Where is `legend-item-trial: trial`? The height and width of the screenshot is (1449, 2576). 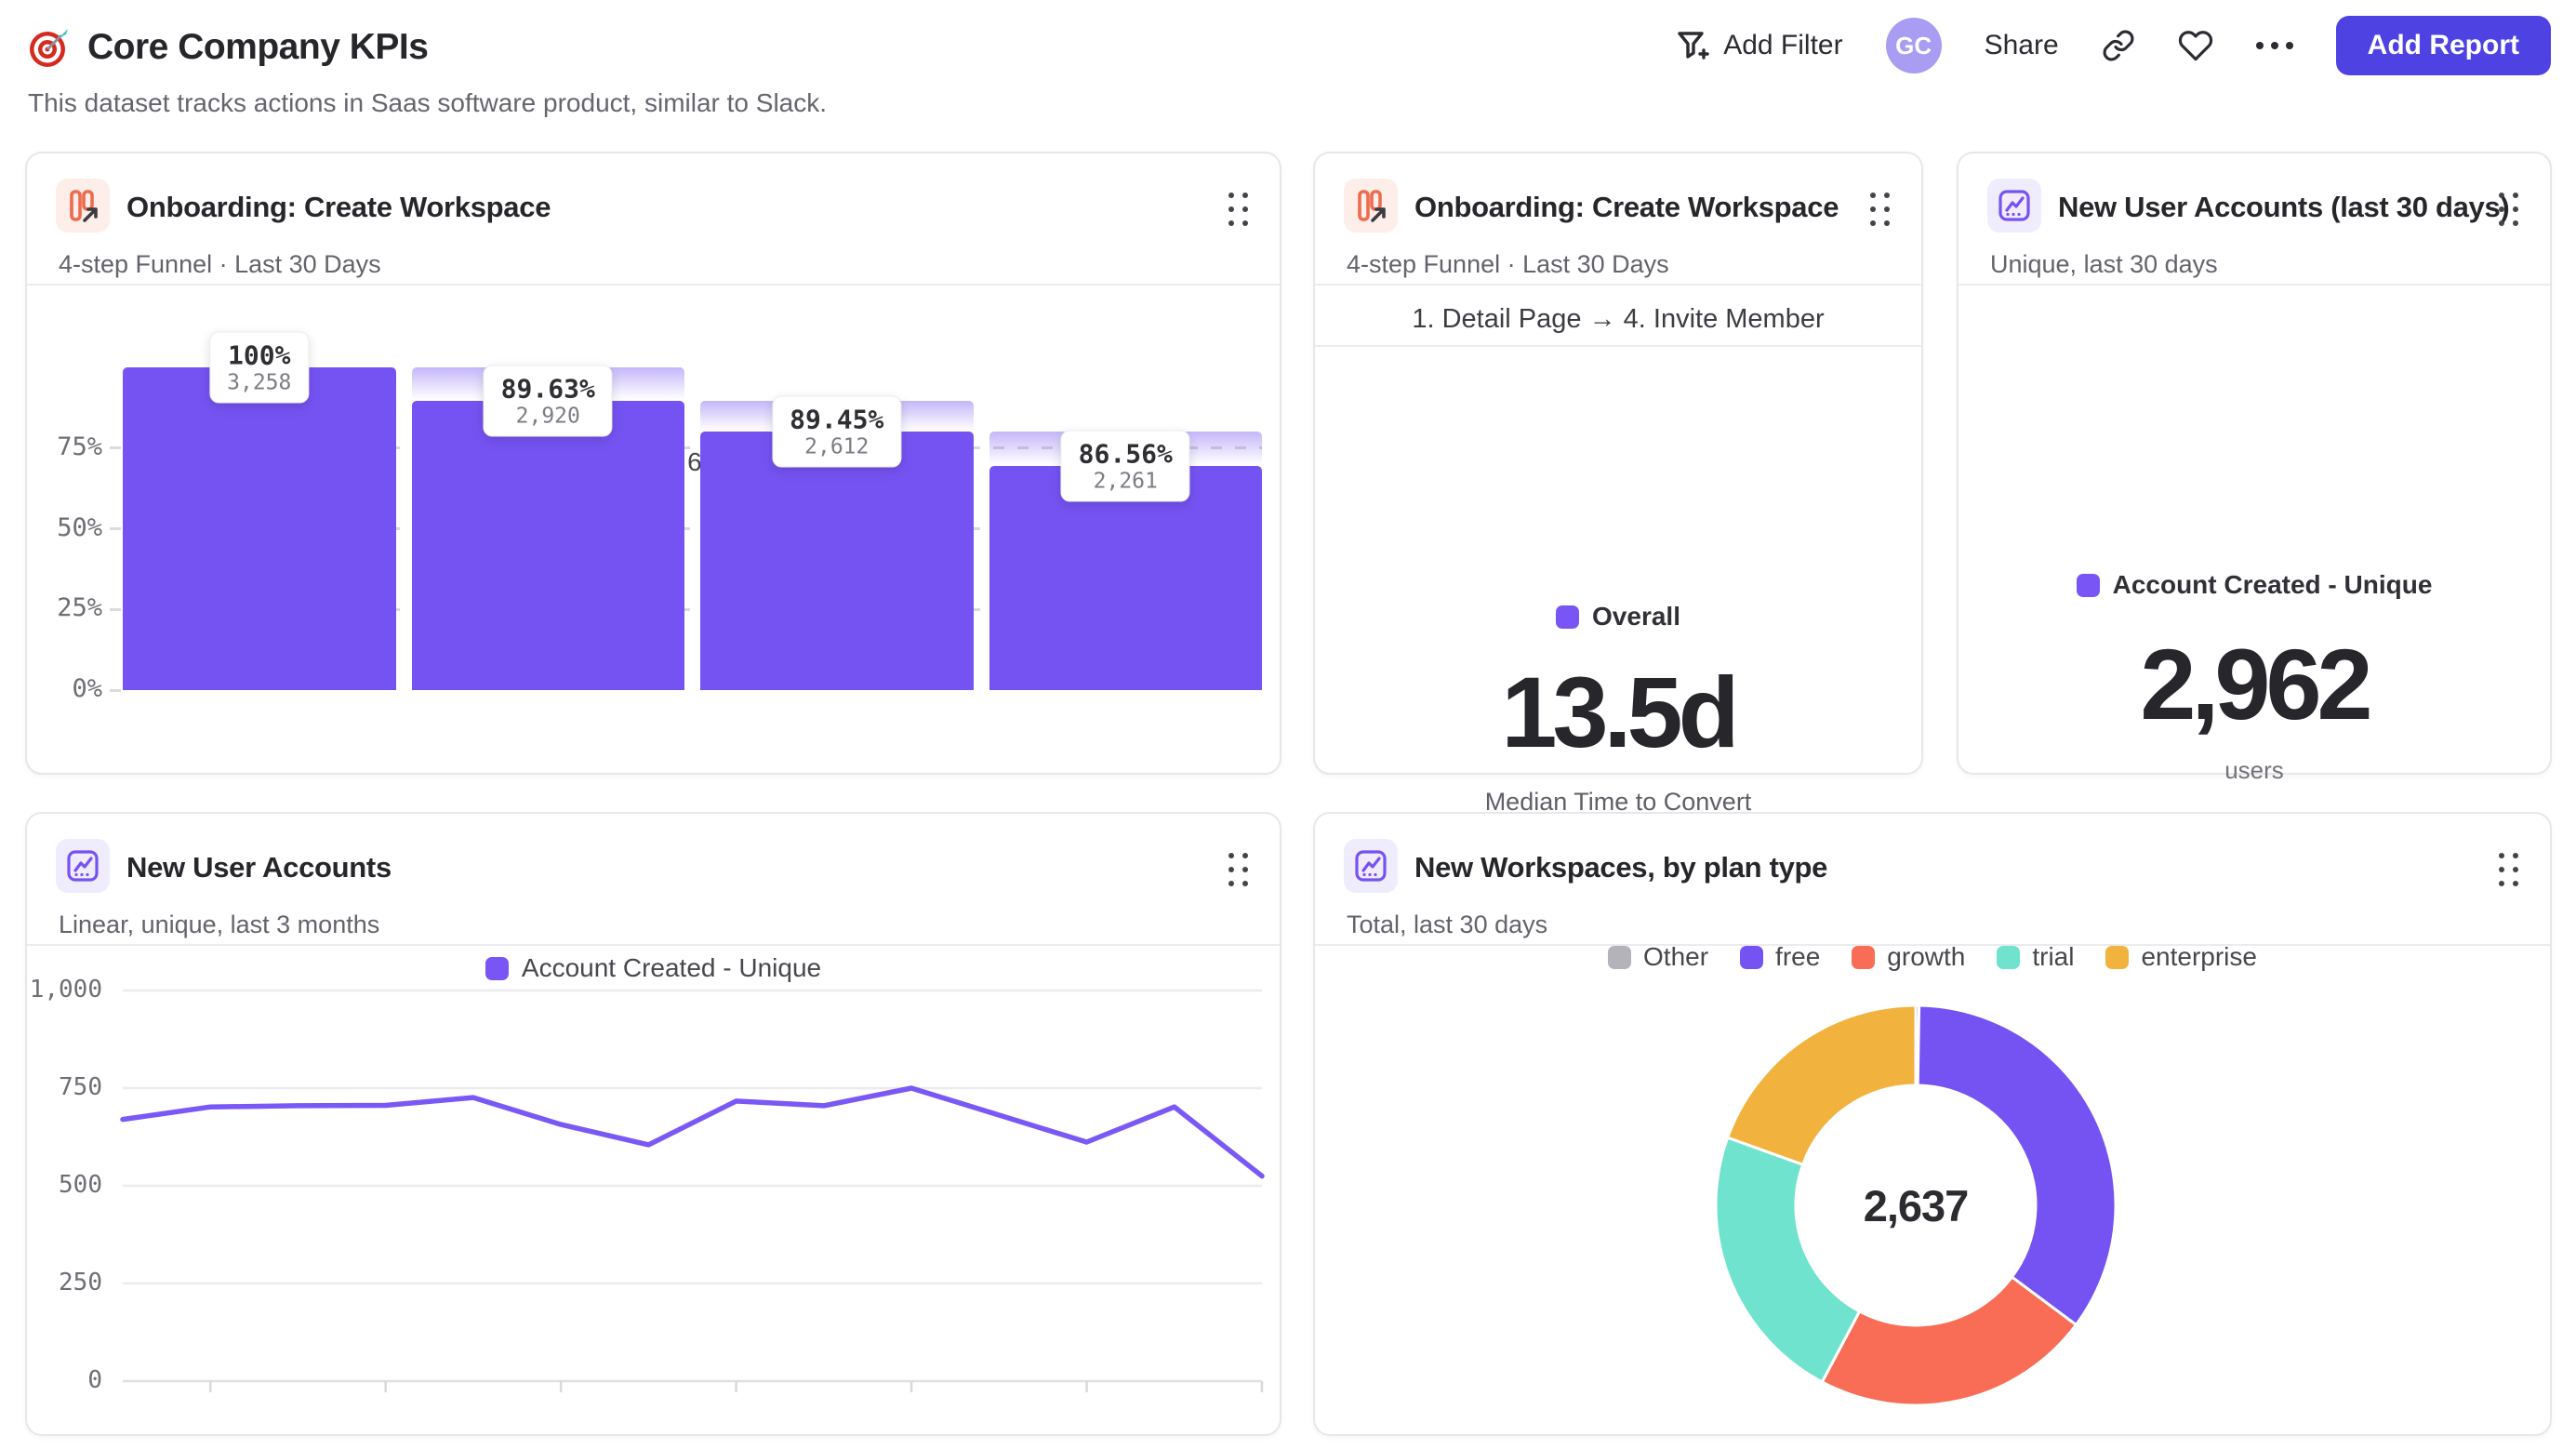 legend-item-trial: trial is located at coordinates (2035, 957).